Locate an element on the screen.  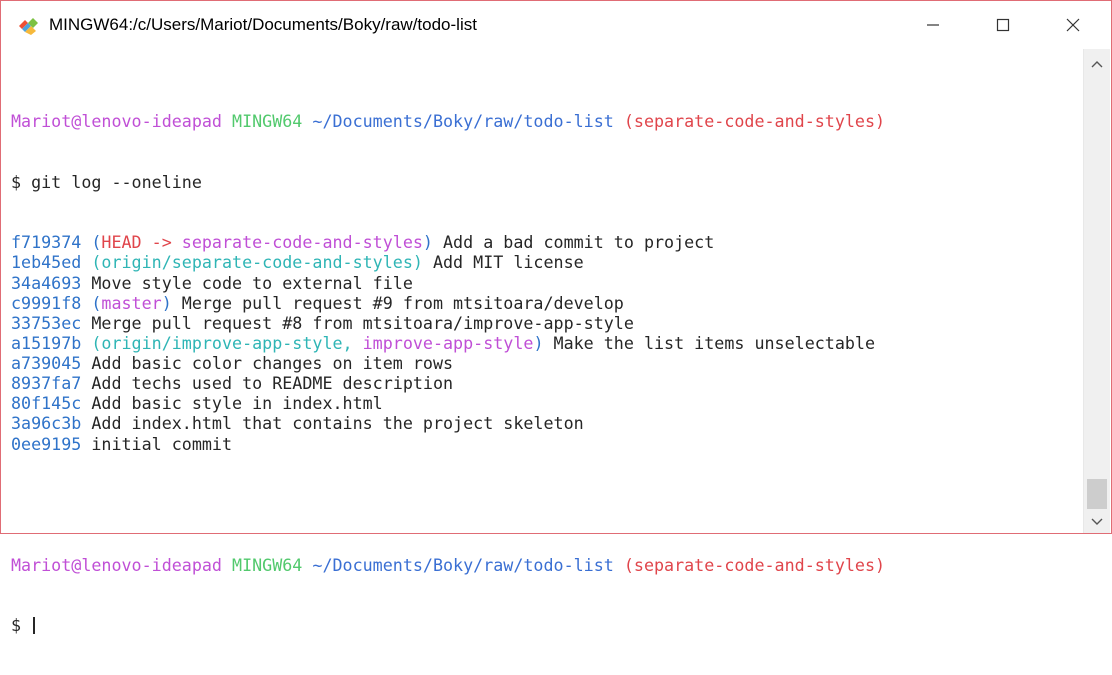
commit-hash: f719374 is located at coordinates (46, 242).